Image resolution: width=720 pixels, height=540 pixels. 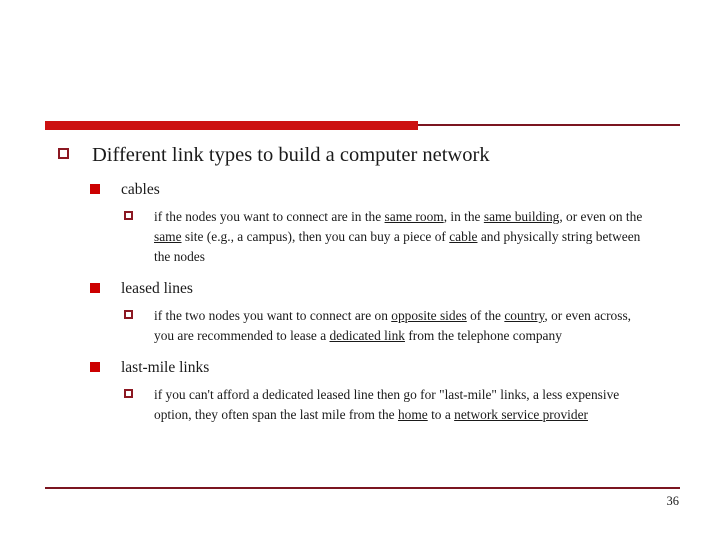 What do you see at coordinates (367, 335) in the screenshot?
I see `underlined-term: dedicated link` at bounding box center [367, 335].